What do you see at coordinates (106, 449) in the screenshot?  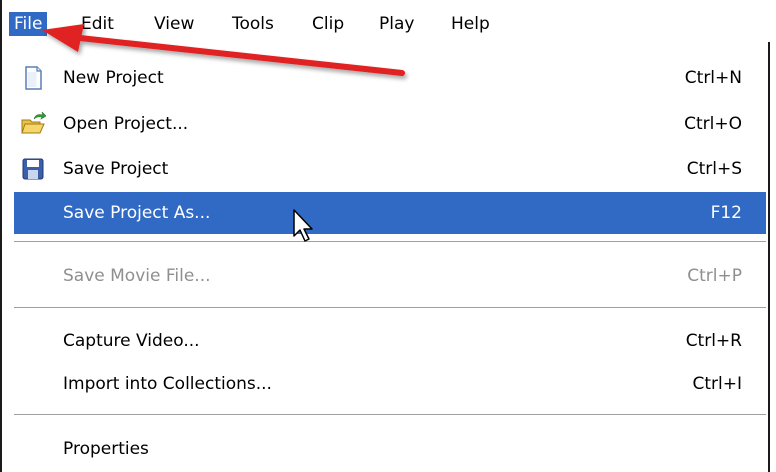 I see `menu-item-label: Properties` at bounding box center [106, 449].